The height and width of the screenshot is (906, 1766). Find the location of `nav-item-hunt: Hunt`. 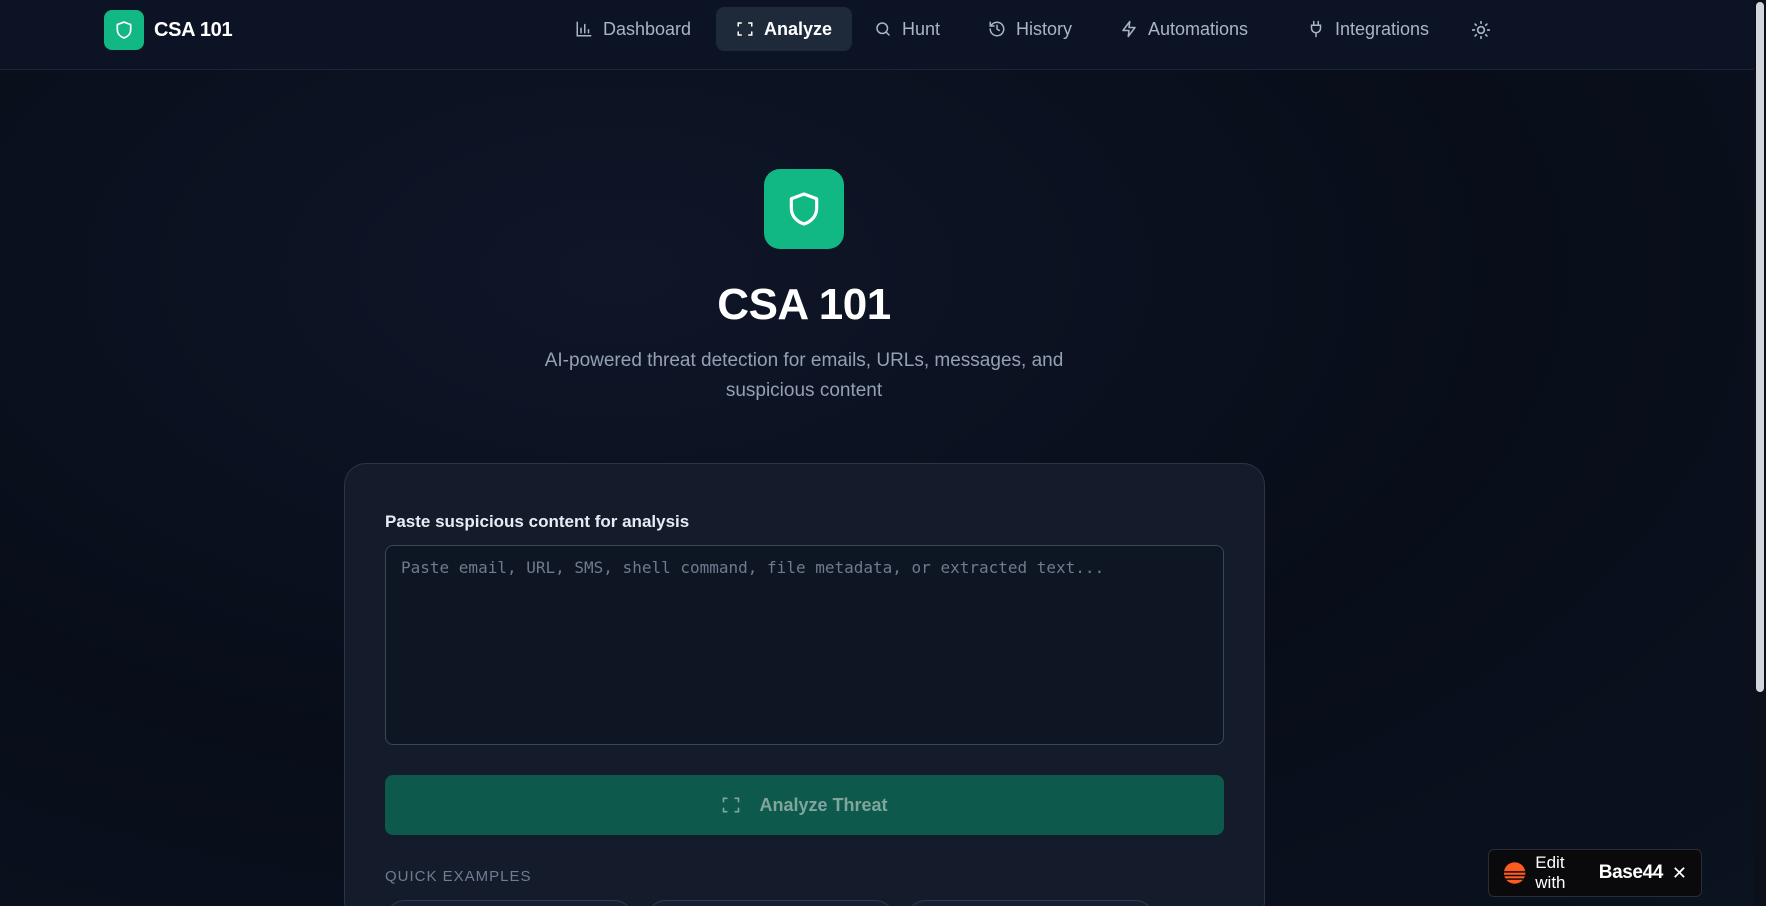

nav-item-hunt: Hunt is located at coordinates (907, 29).